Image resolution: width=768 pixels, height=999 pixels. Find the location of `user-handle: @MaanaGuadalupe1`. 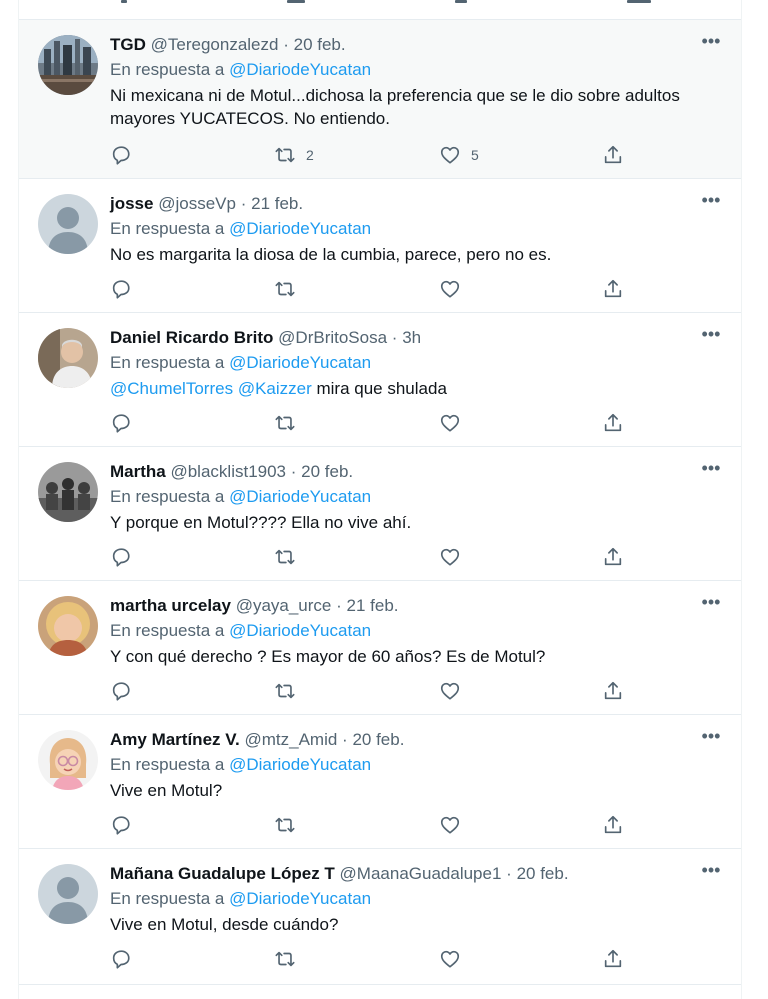

user-handle: @MaanaGuadalupe1 is located at coordinates (421, 873).